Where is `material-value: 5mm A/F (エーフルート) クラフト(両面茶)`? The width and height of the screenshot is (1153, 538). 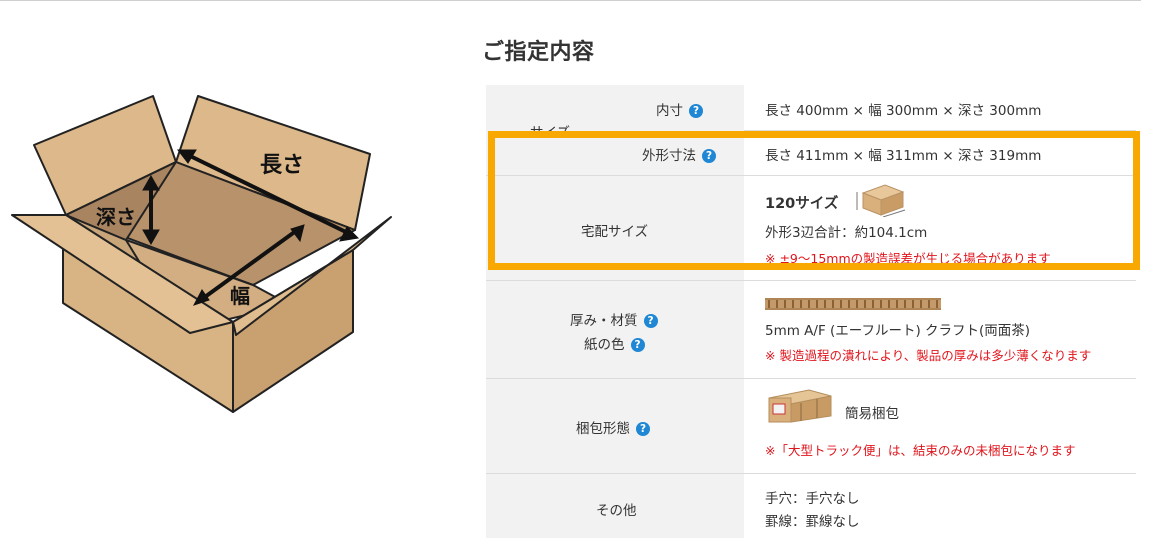 material-value: 5mm A/F (エーフルート) クラフト(両面茶) is located at coordinates (898, 331).